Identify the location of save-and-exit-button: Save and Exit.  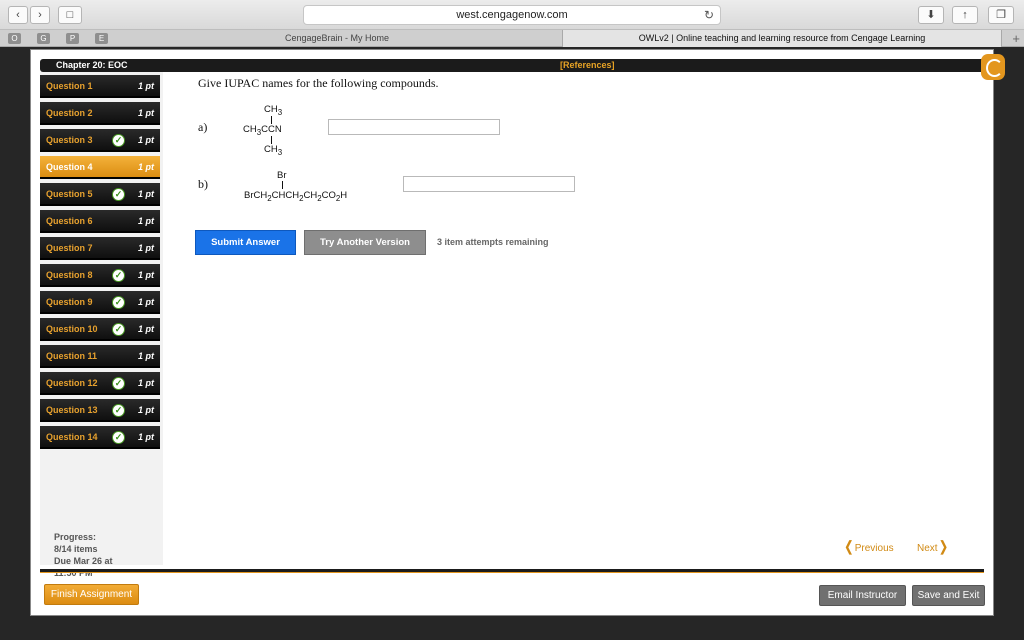
(948, 595).